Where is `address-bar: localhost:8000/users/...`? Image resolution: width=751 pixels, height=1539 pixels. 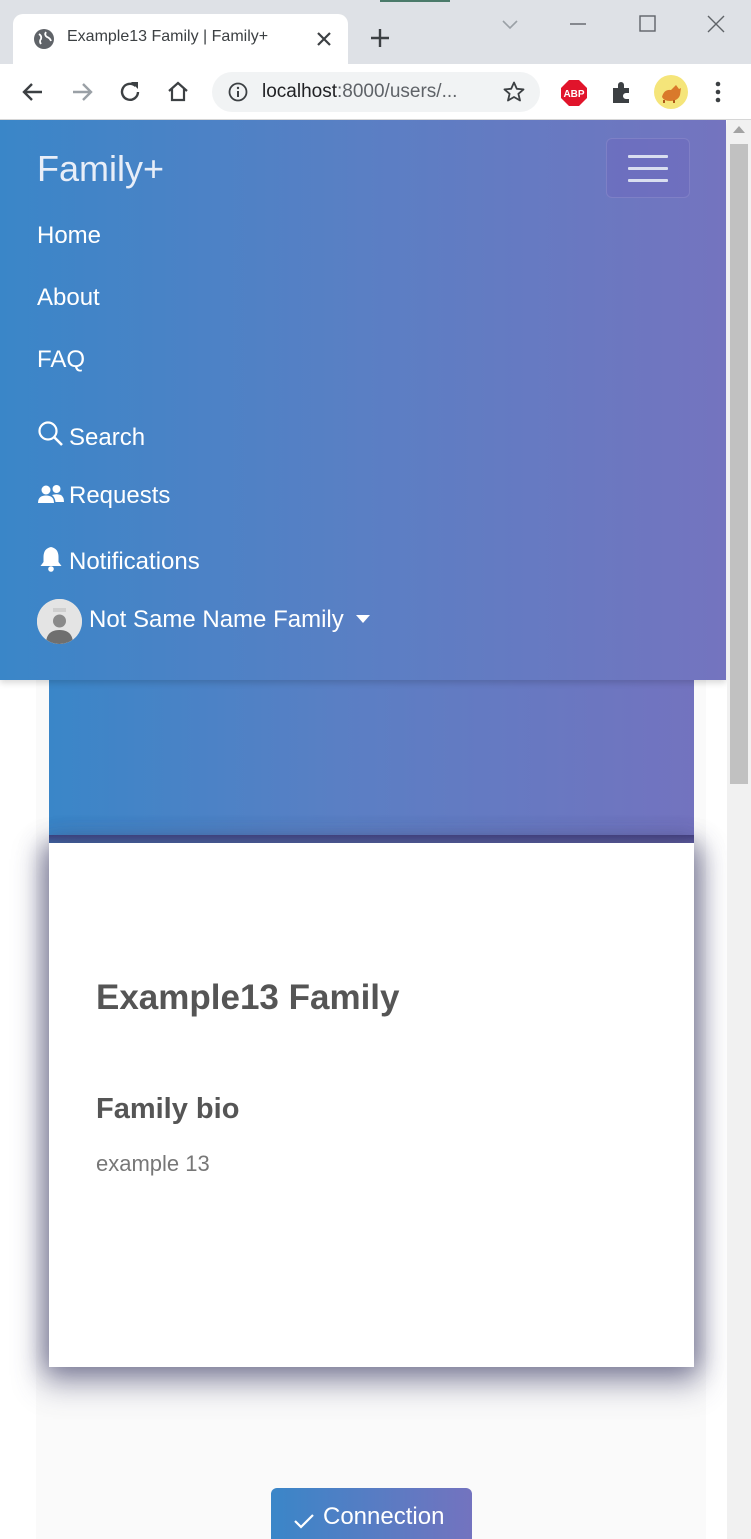 address-bar: localhost:8000/users/... is located at coordinates (376, 92).